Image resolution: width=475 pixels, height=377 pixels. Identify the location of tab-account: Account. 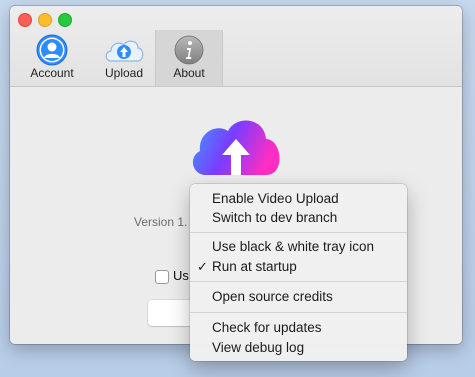
(52, 58).